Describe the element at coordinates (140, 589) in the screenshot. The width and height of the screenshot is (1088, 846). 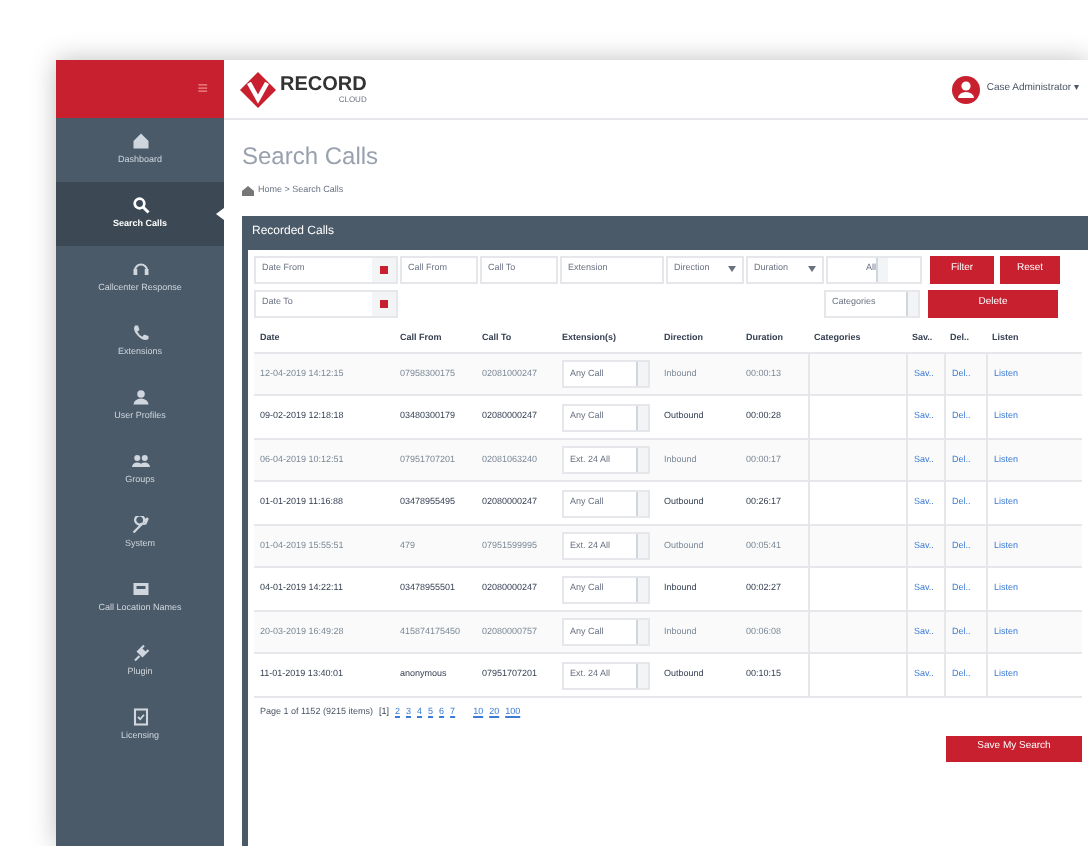
I see `inbox-icon` at that location.